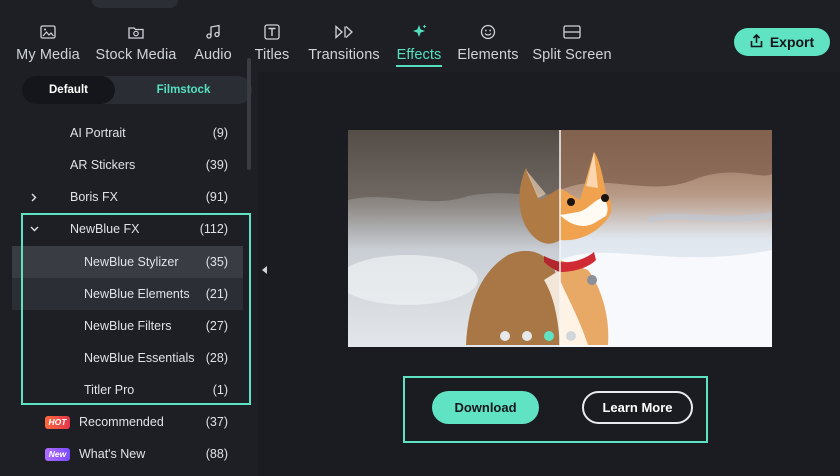 The image size is (840, 476). What do you see at coordinates (127, 133) in the screenshot?
I see `category-ai-portrait: AI Portrait (9)` at bounding box center [127, 133].